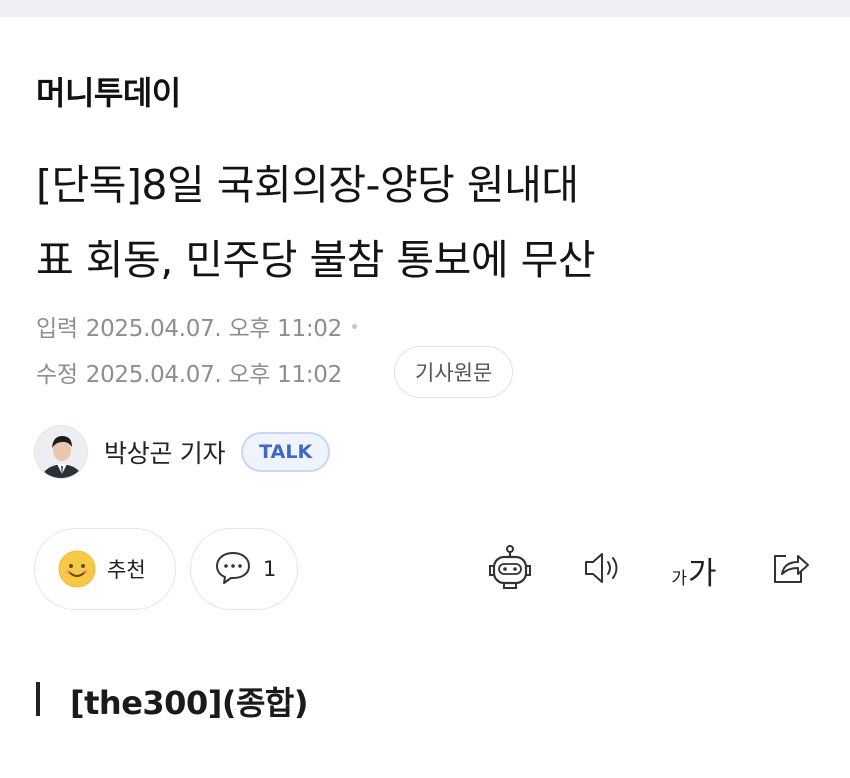 The width and height of the screenshot is (850, 778). Describe the element at coordinates (57, 329) in the screenshot. I see `input-label: 입력` at that location.